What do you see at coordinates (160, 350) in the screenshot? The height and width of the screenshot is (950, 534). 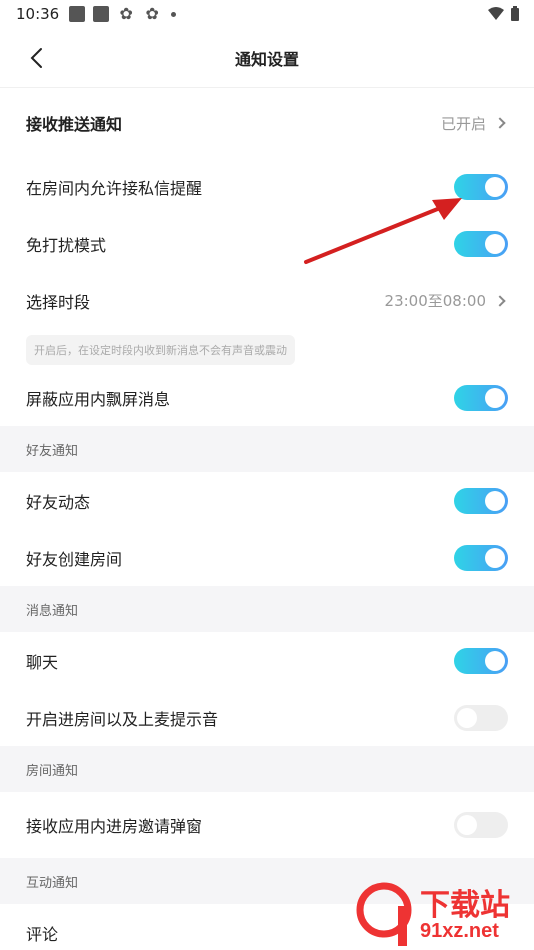 I see `dnd-hint: 开启后，在设定时段内收到新消息不会有声音或震动` at bounding box center [160, 350].